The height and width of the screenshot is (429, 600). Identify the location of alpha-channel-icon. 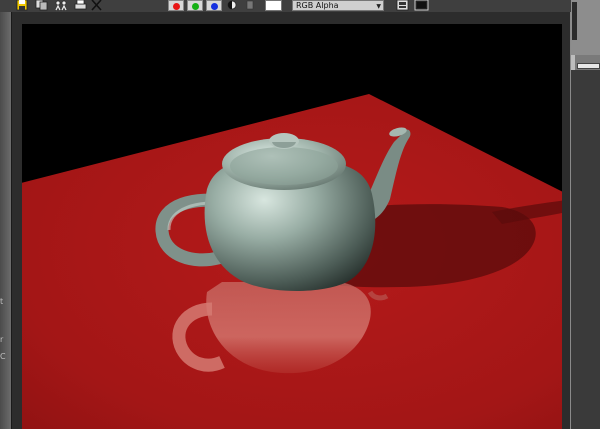
(232, 5).